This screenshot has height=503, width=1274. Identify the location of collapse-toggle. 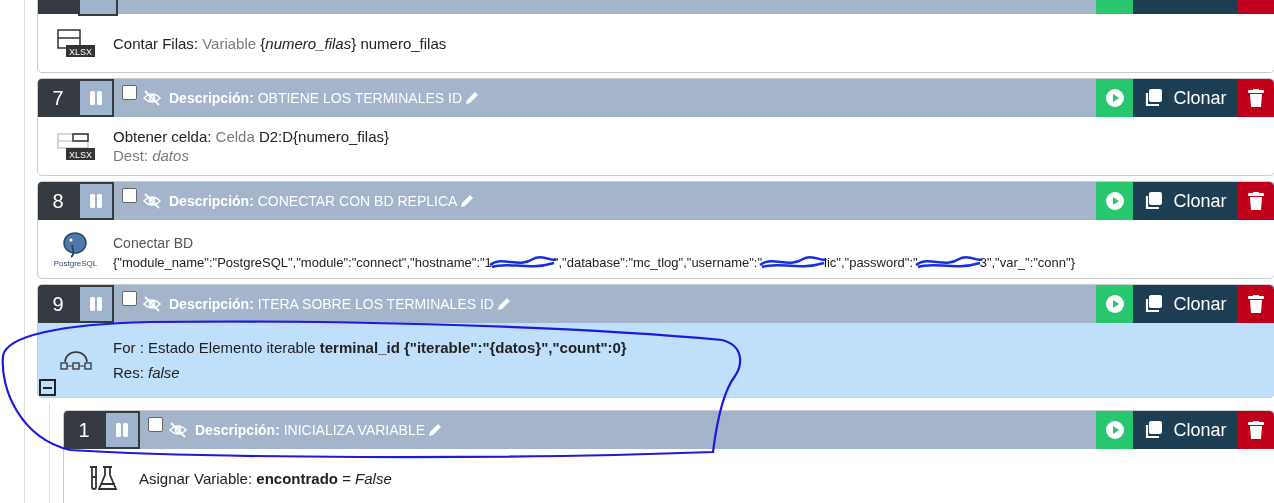
(47, 387).